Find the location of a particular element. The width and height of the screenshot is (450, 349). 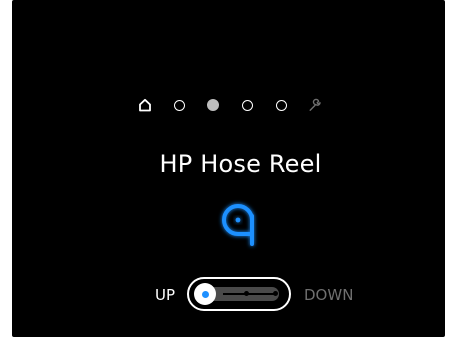

hose-reel-icon is located at coordinates (238, 225).